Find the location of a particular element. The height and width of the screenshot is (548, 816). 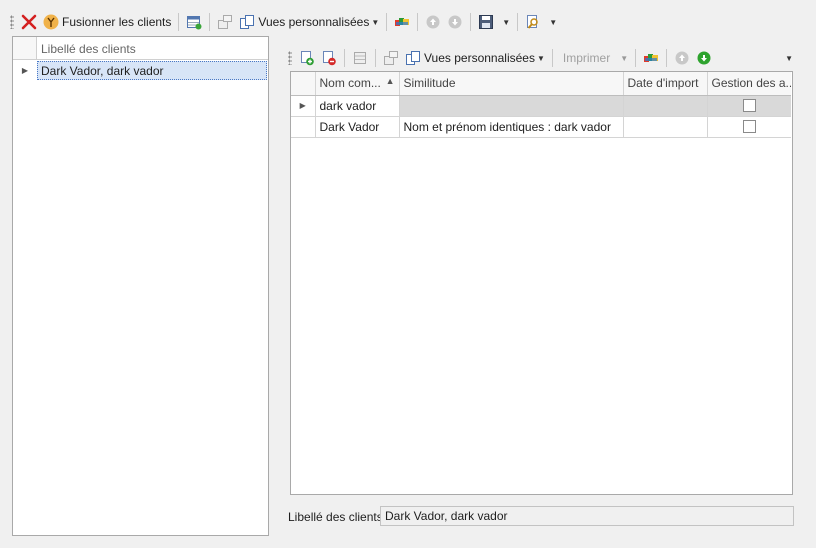

grid-icon is located at coordinates (360, 58).